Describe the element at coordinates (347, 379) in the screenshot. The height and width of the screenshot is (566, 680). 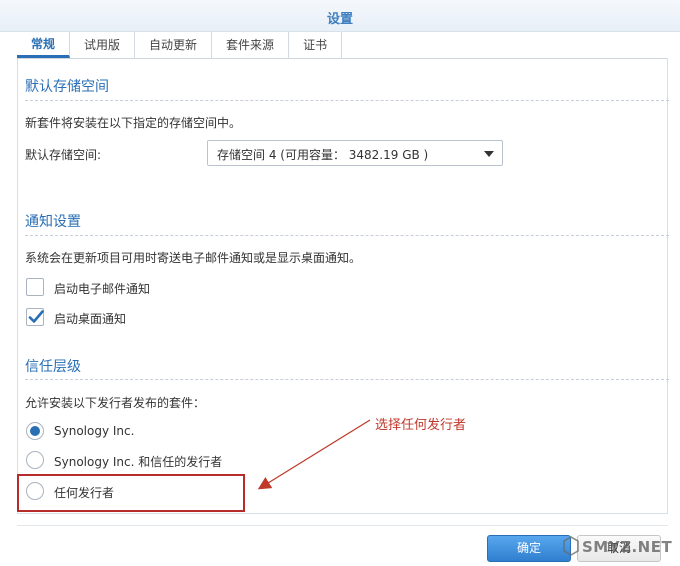
I see `trust-divider` at that location.